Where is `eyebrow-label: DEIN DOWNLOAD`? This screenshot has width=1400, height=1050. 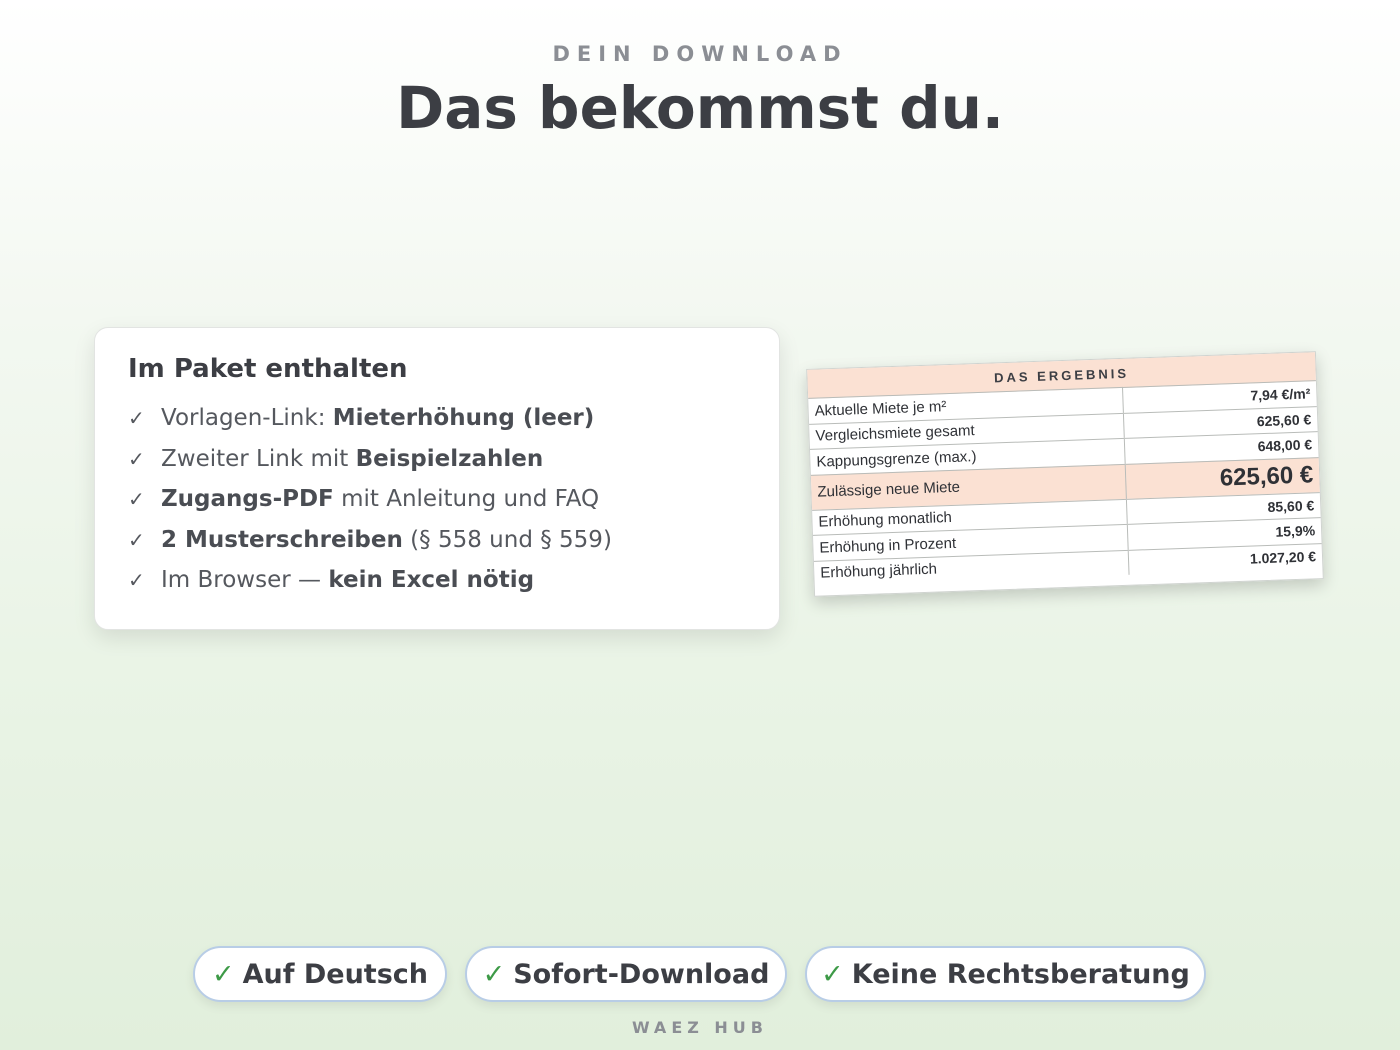
eyebrow-label: DEIN DOWNLOAD is located at coordinates (700, 54).